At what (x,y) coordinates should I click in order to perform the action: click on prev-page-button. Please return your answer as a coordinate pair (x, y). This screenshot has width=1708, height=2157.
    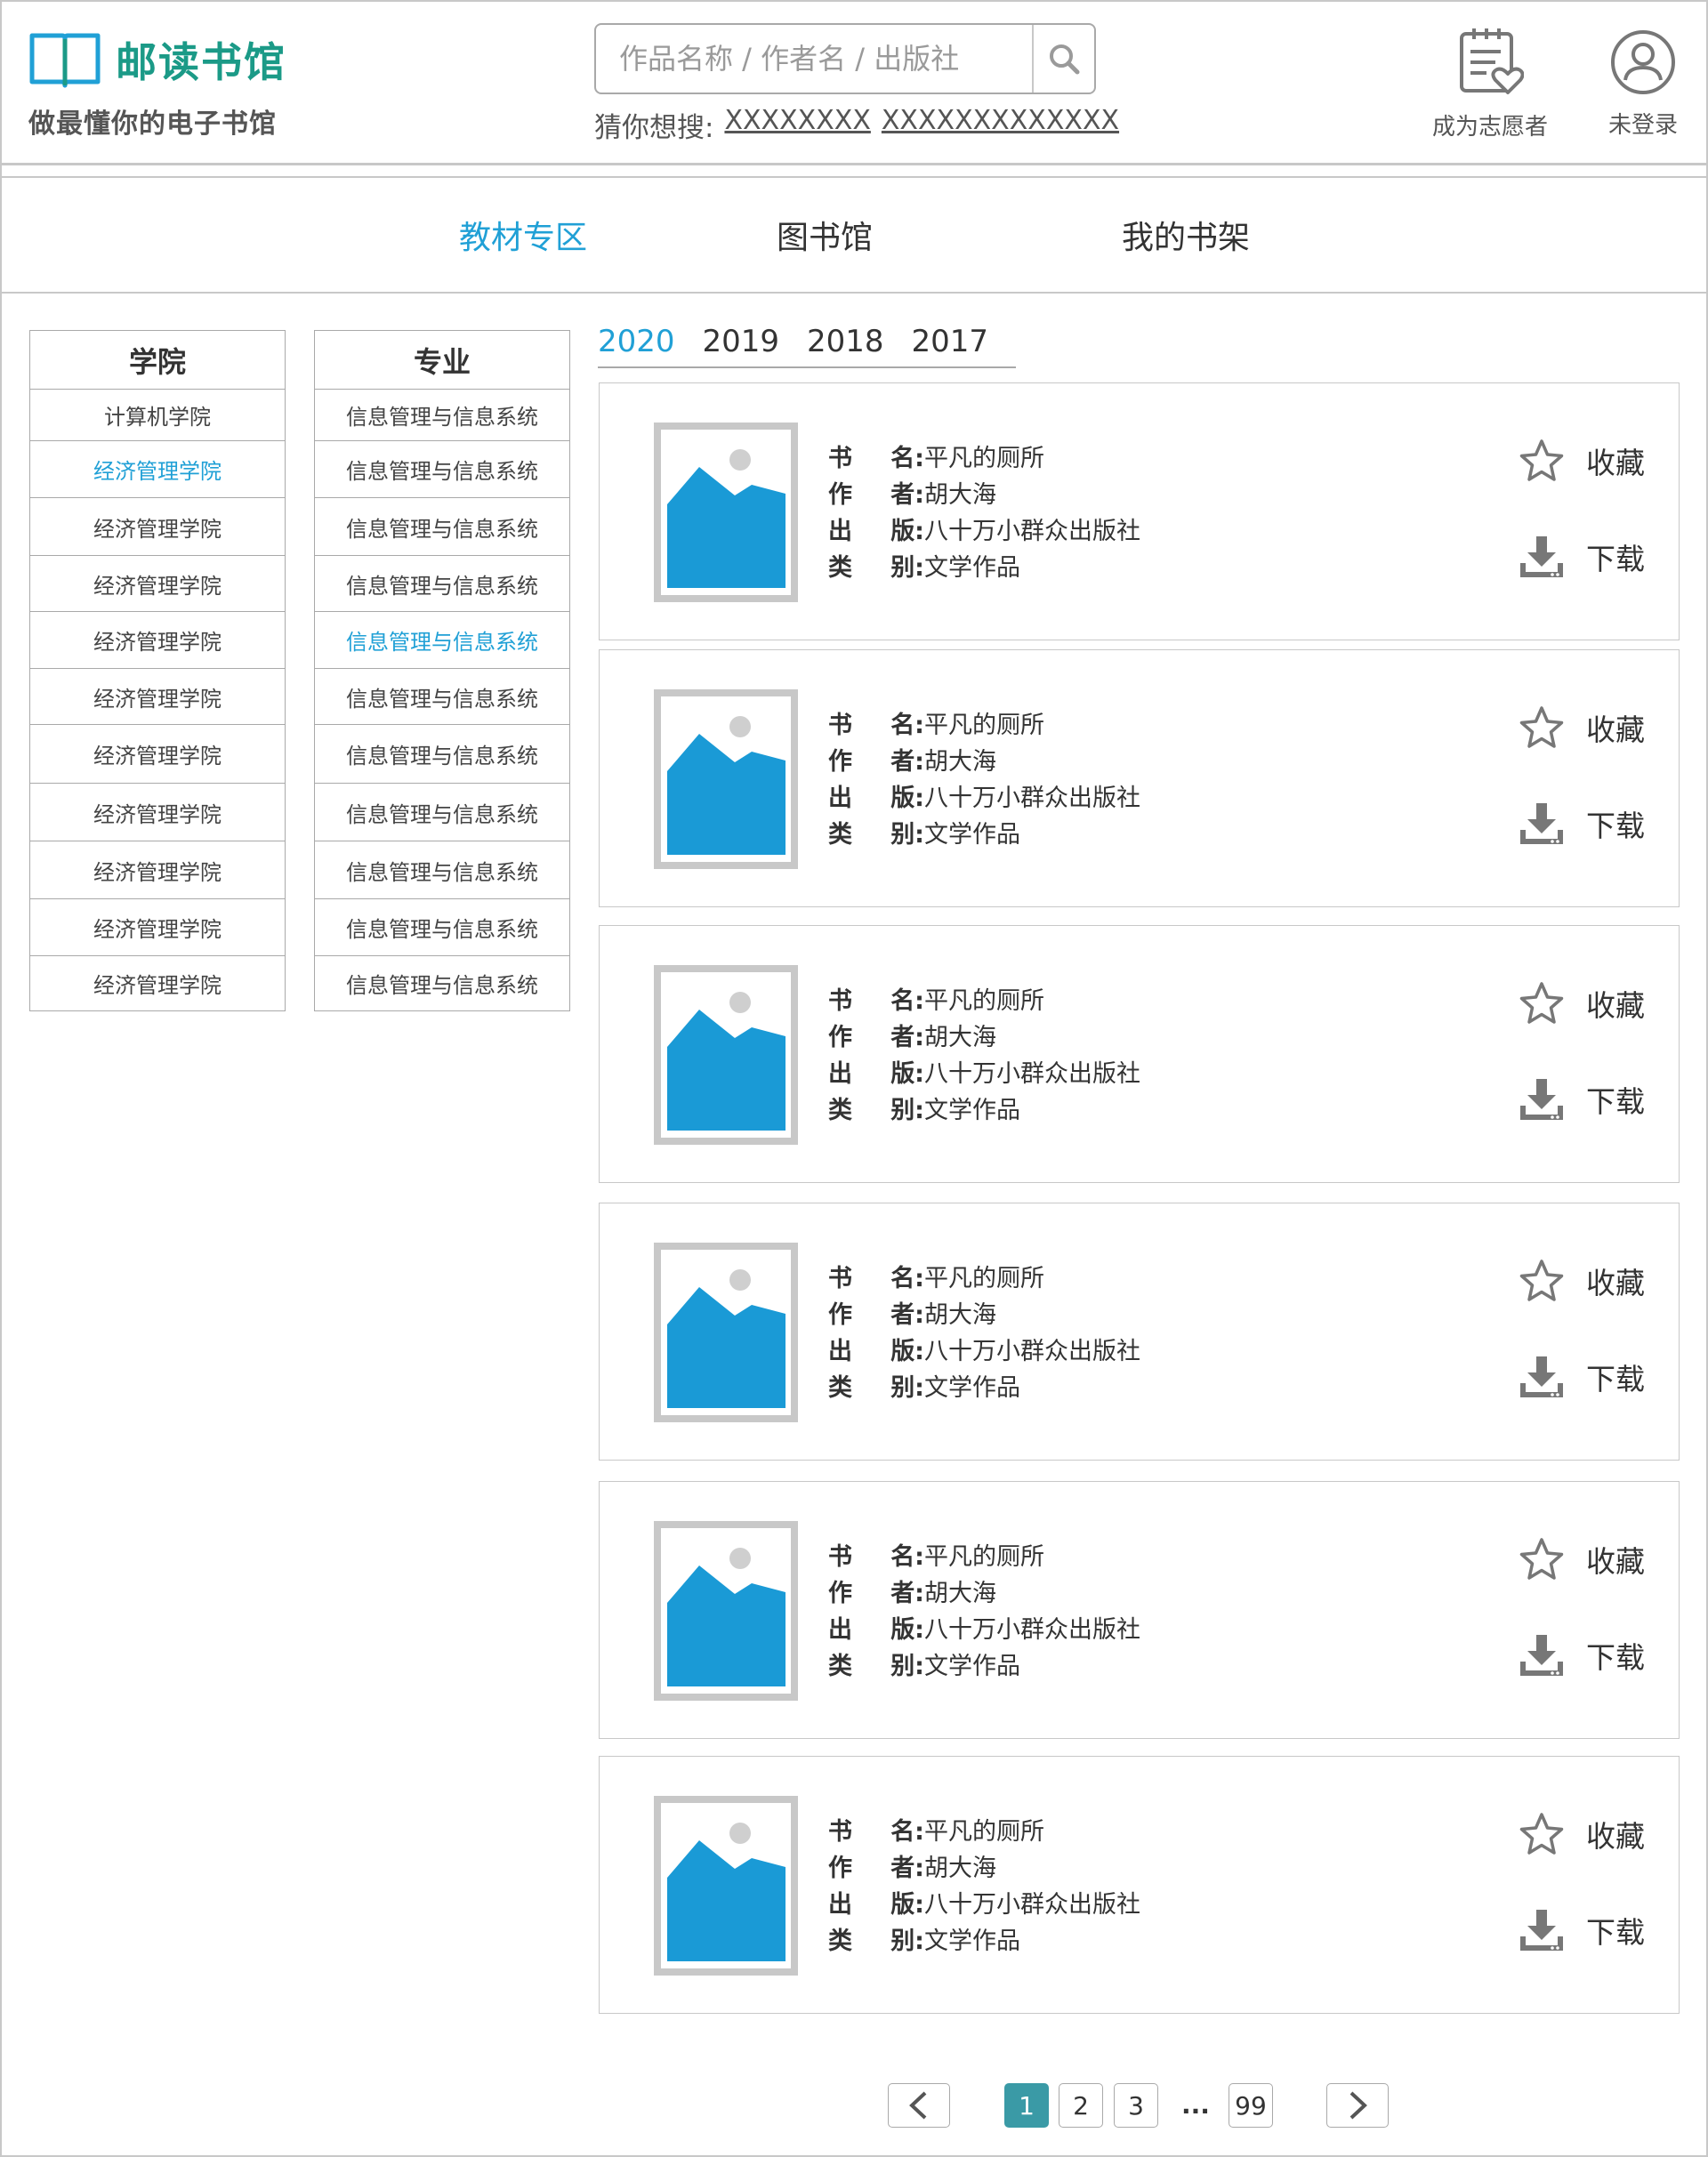
    Looking at the image, I should click on (919, 2105).